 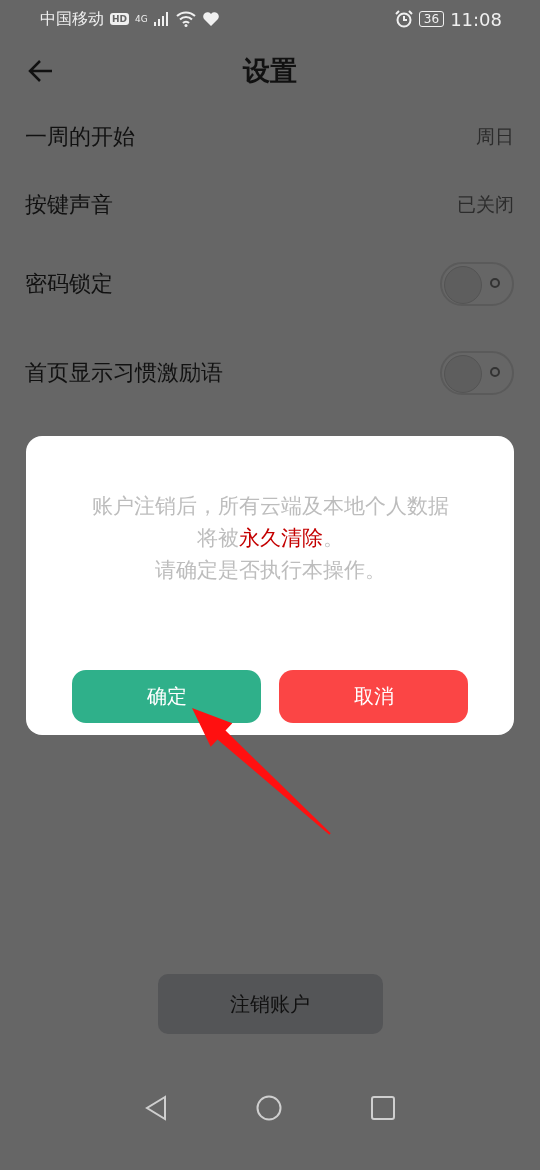 What do you see at coordinates (124, 373) in the screenshot?
I see `setting-label: 首页显示习惯激励语` at bounding box center [124, 373].